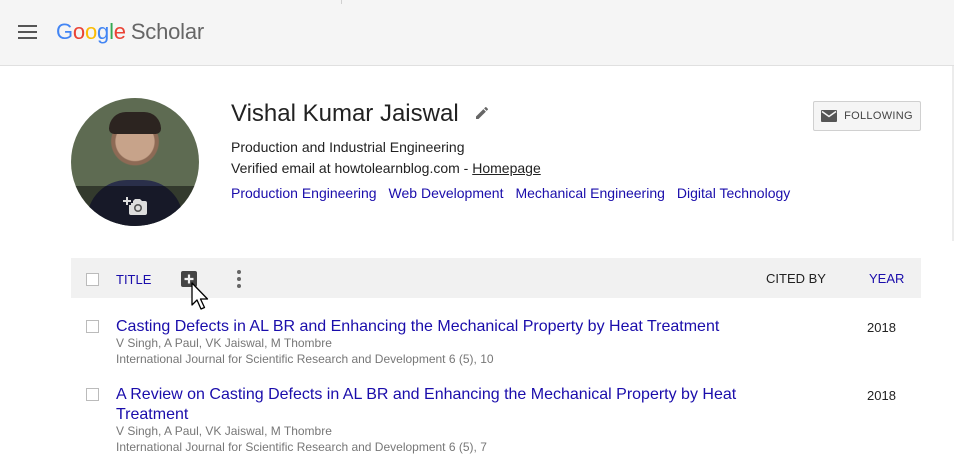  What do you see at coordinates (103, 31) in the screenshot?
I see `logo-letter: g` at bounding box center [103, 31].